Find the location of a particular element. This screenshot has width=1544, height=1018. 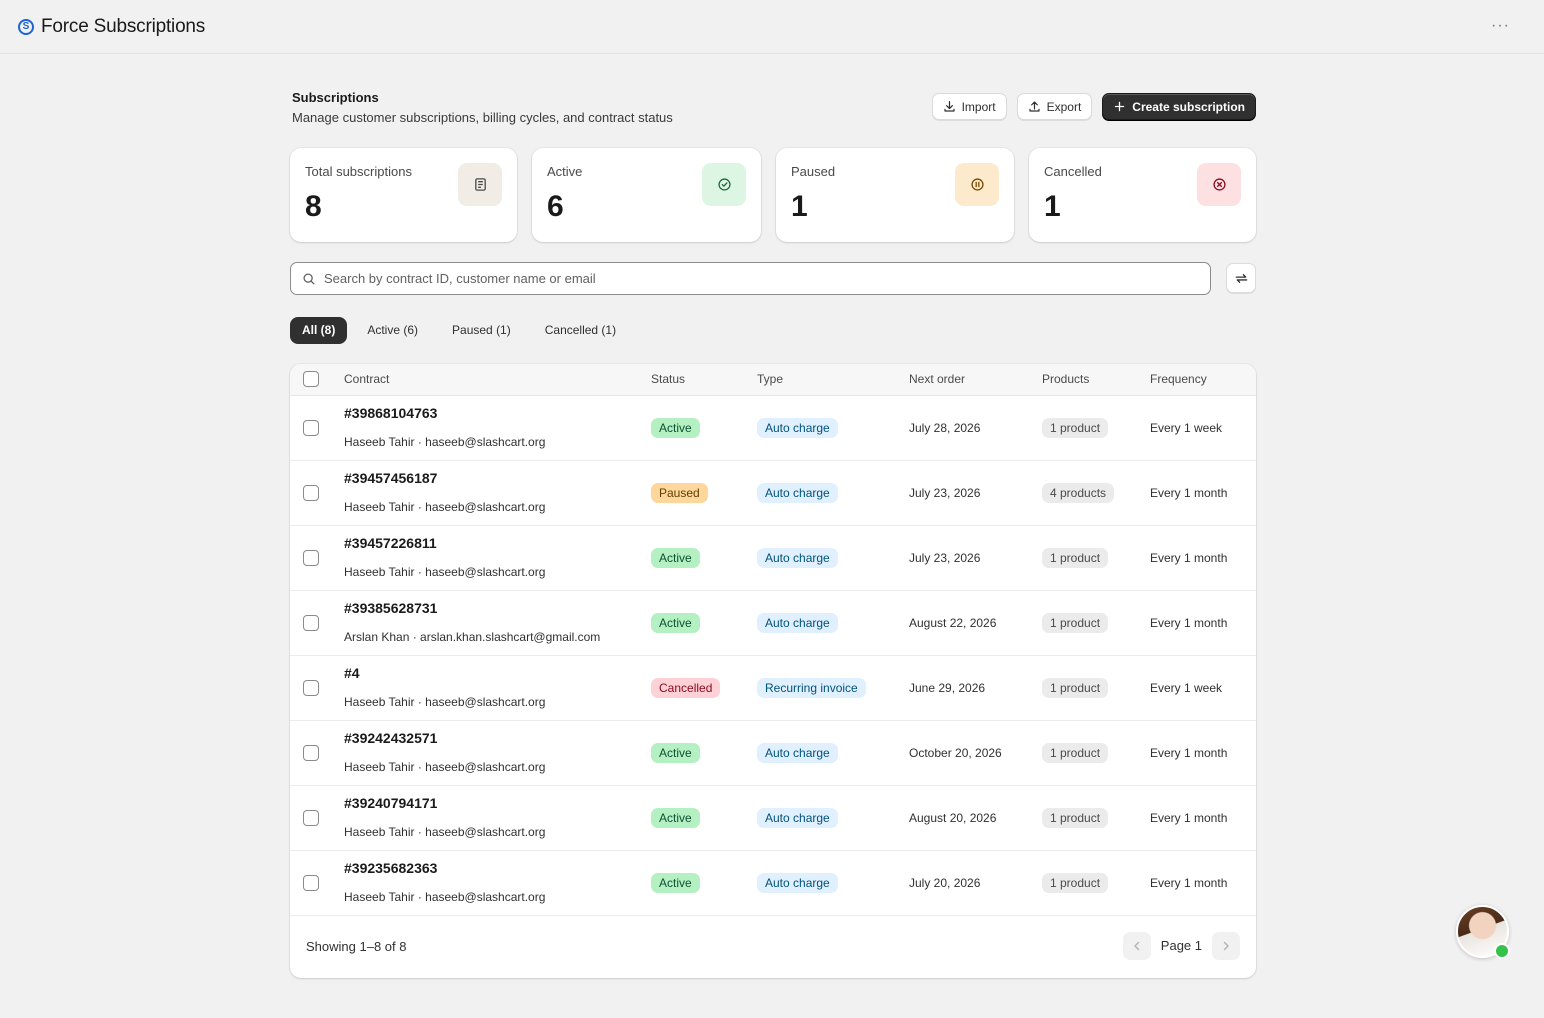

more-actions-button: ··· is located at coordinates (1500, 26).